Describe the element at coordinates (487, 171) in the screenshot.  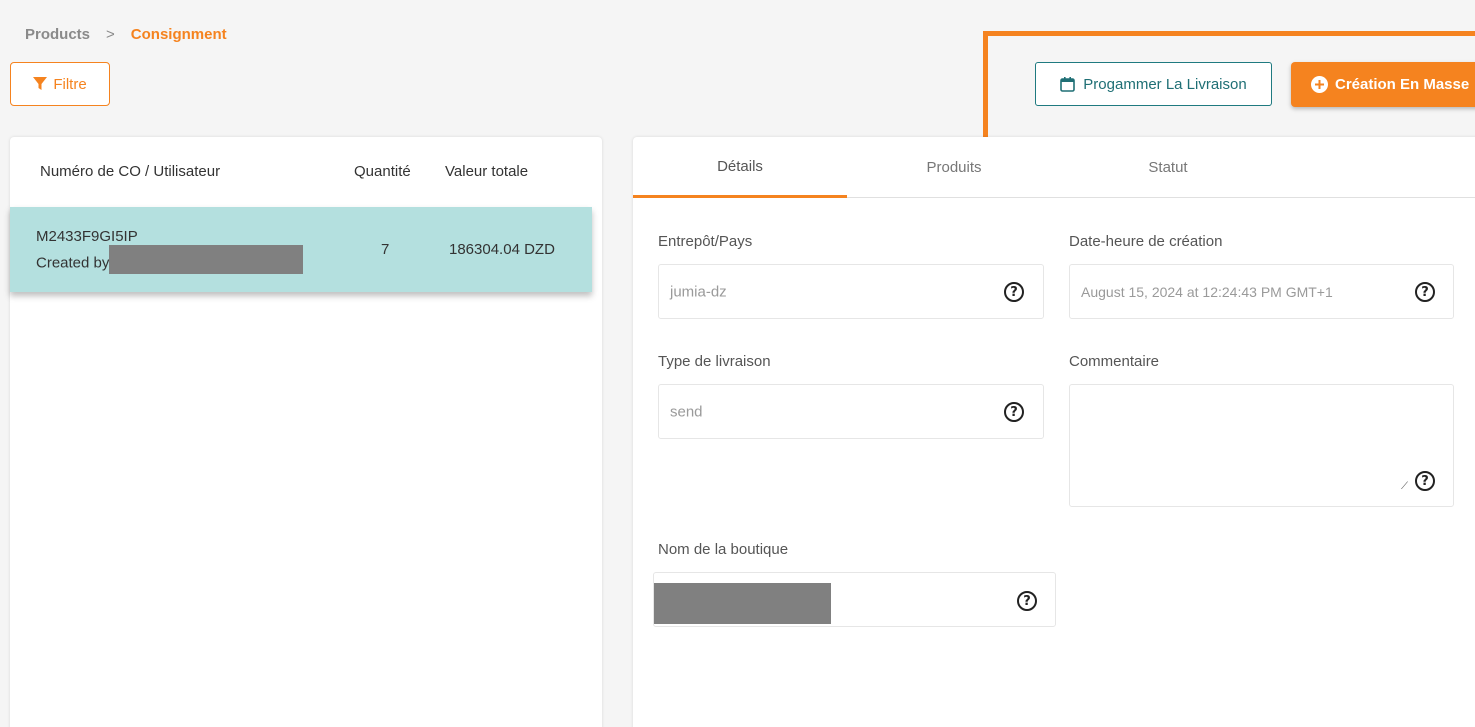
I see `column-header-total: Valeur totale` at that location.